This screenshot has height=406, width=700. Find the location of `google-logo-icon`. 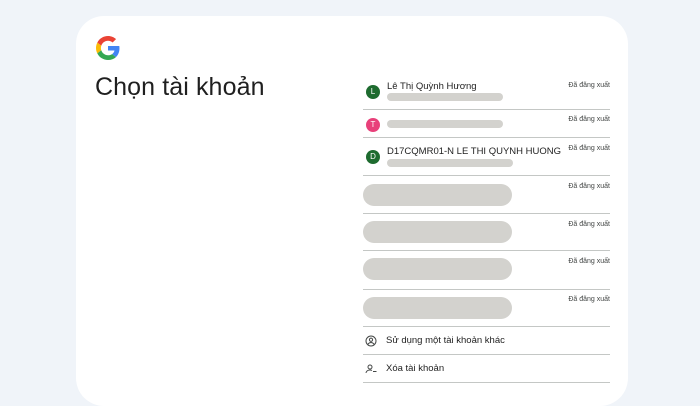

google-logo-icon is located at coordinates (108, 48).